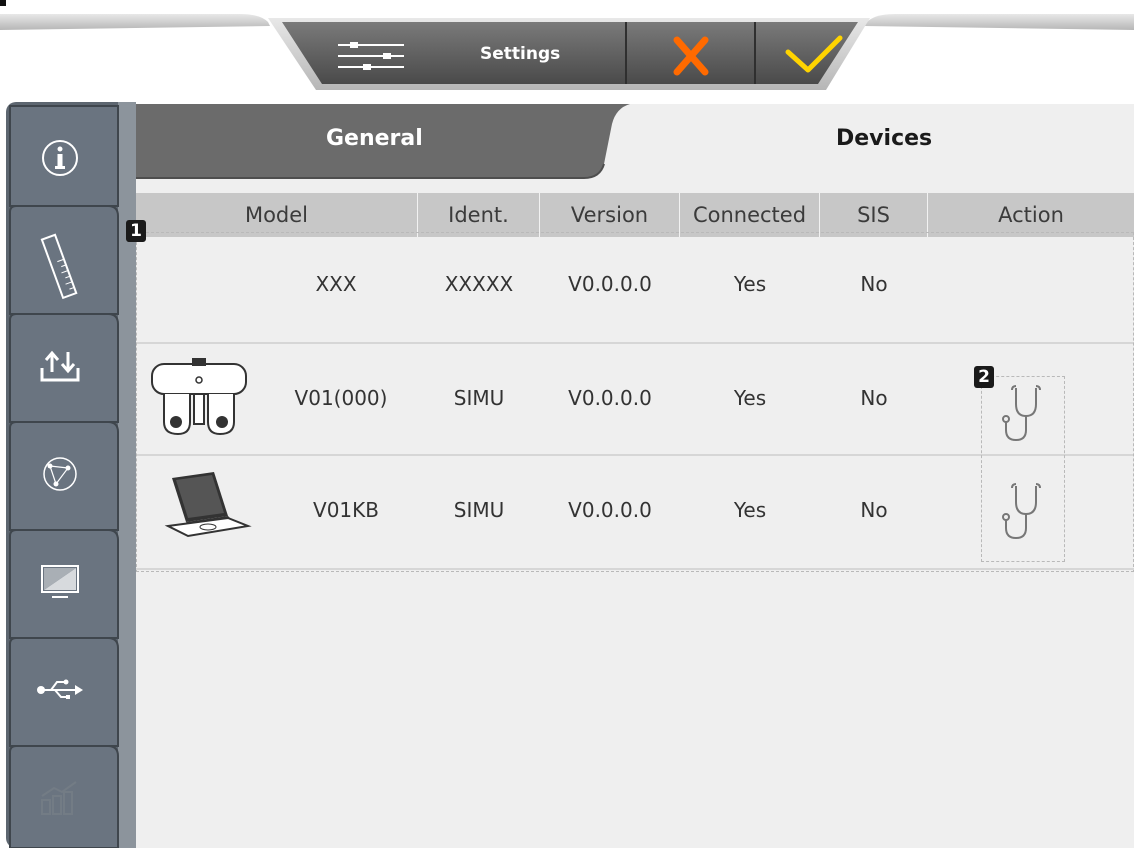 This screenshot has width=1134, height=850. I want to click on monitor-icon, so click(60, 582).